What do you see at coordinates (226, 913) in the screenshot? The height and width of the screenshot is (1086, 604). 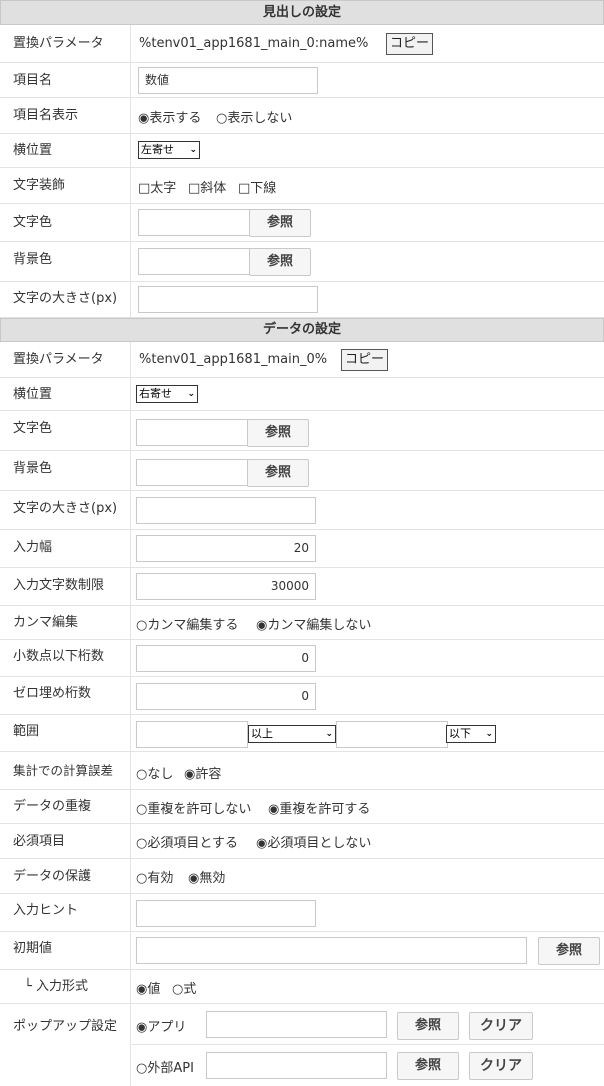 I see `input-hint-field` at bounding box center [226, 913].